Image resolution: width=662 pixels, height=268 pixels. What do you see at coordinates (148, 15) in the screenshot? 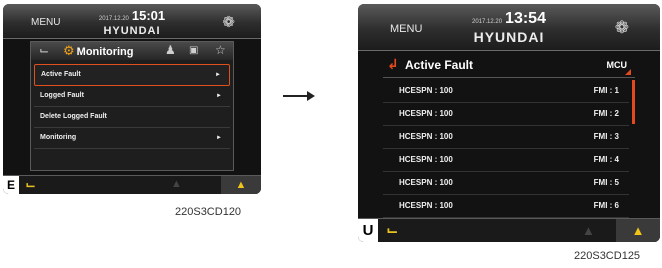
I see `clock-time: 15:01` at bounding box center [148, 15].